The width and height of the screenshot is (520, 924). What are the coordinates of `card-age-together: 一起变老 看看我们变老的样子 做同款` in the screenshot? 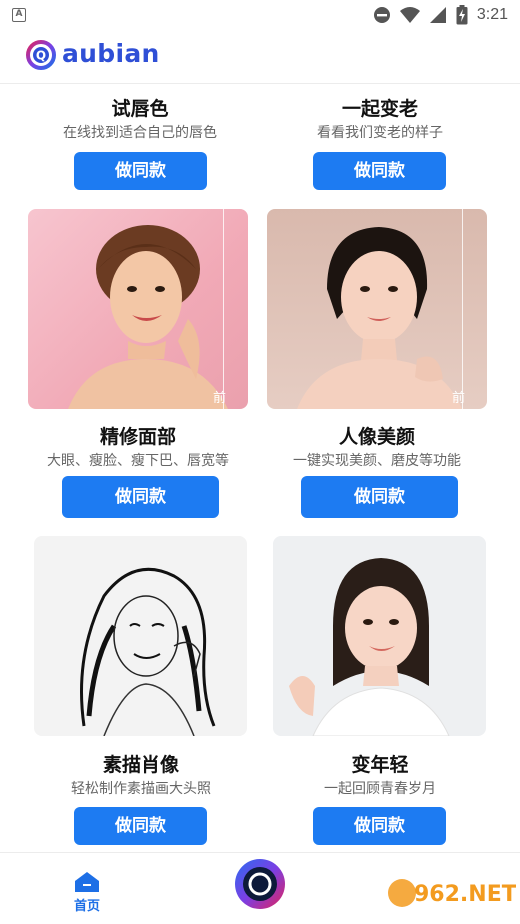 It's located at (380, 139).